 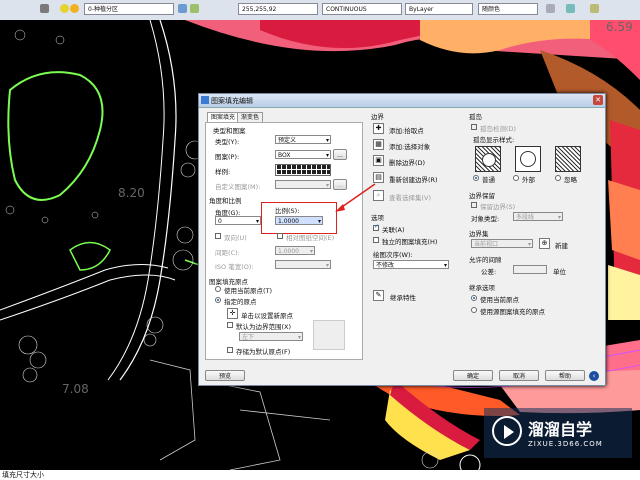 What do you see at coordinates (619, 27) in the screenshot?
I see `elevation-label: 6.59` at bounding box center [619, 27].